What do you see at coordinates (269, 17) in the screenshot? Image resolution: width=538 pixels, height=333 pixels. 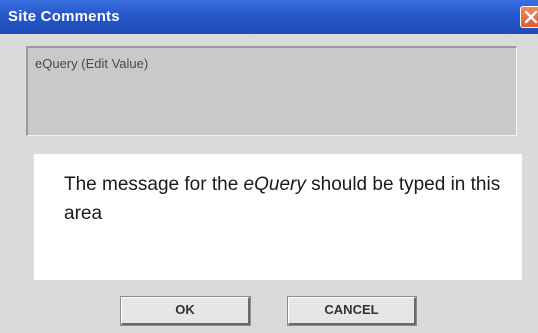 I see `title-bar: Site Comments` at bounding box center [269, 17].